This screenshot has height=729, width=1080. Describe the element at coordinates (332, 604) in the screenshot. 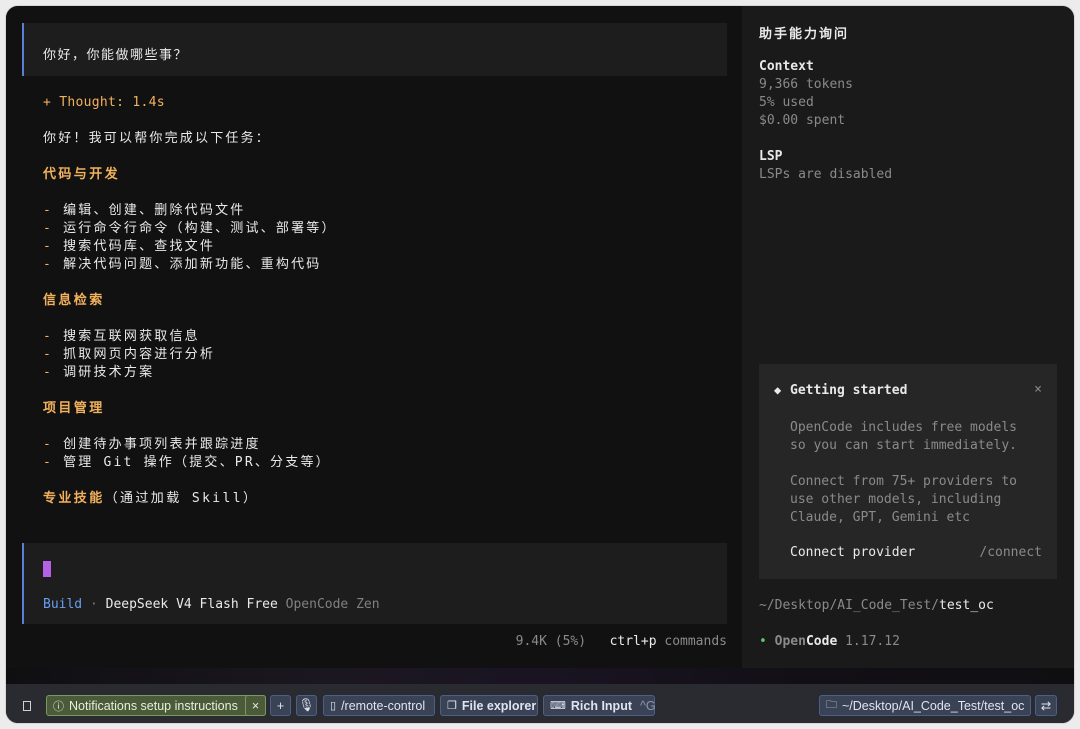

I see `provider-name: OpenCode Zen` at that location.